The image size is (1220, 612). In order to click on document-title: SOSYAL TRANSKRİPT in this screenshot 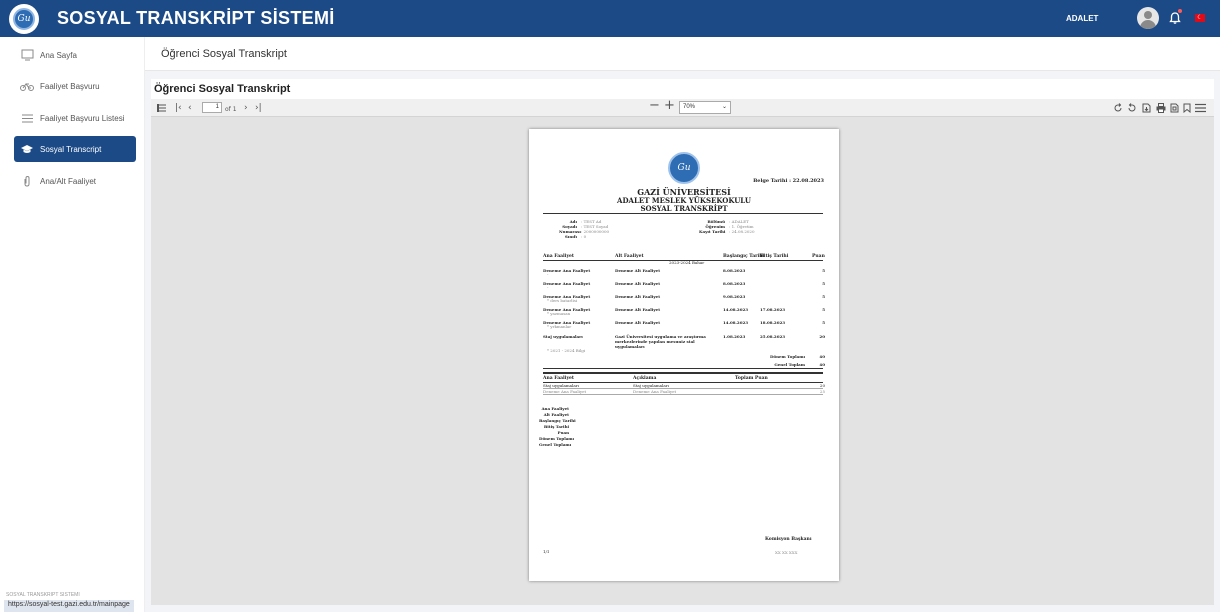, I will do `click(684, 208)`.